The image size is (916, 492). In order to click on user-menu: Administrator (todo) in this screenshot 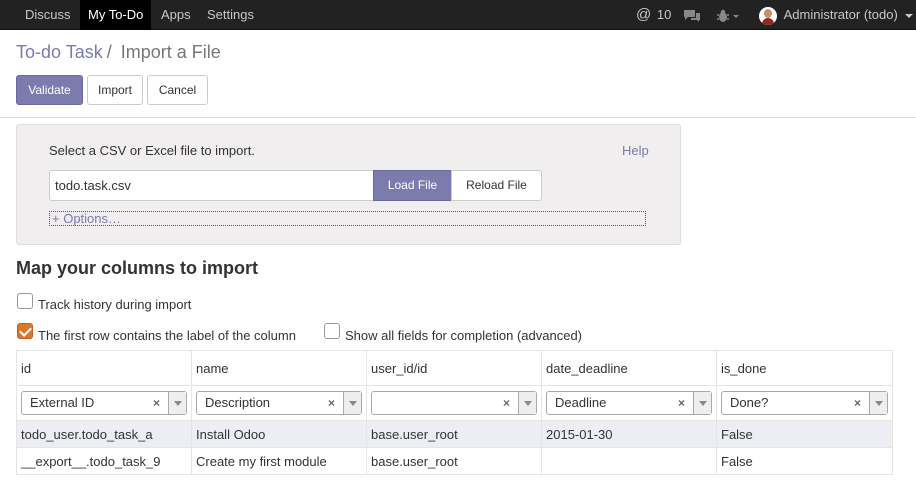, I will do `click(836, 15)`.